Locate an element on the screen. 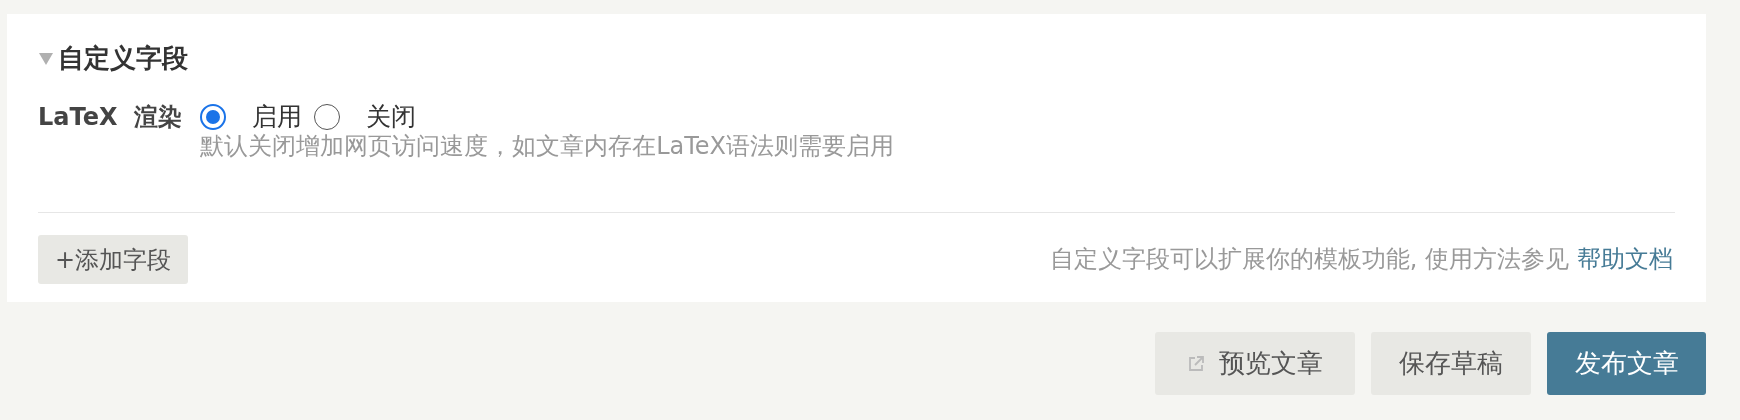 This screenshot has width=1740, height=420. field-label: LaTeX 渲染 is located at coordinates (110, 117).